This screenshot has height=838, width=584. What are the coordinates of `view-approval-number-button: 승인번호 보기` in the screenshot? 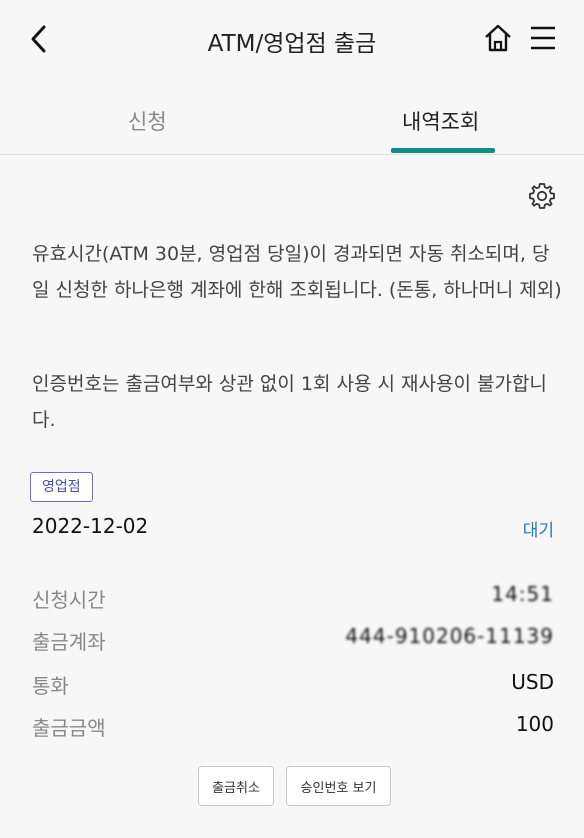 It's located at (338, 786).